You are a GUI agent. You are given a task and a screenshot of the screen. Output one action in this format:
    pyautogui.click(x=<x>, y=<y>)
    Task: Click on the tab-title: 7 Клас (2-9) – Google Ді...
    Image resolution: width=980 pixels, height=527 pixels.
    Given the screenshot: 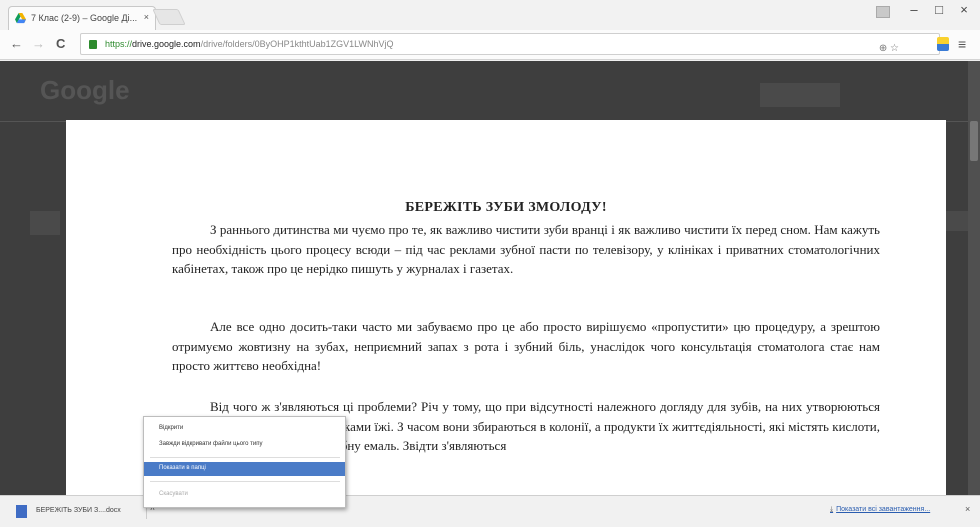 What is the action you would take?
    pyautogui.click(x=84, y=18)
    